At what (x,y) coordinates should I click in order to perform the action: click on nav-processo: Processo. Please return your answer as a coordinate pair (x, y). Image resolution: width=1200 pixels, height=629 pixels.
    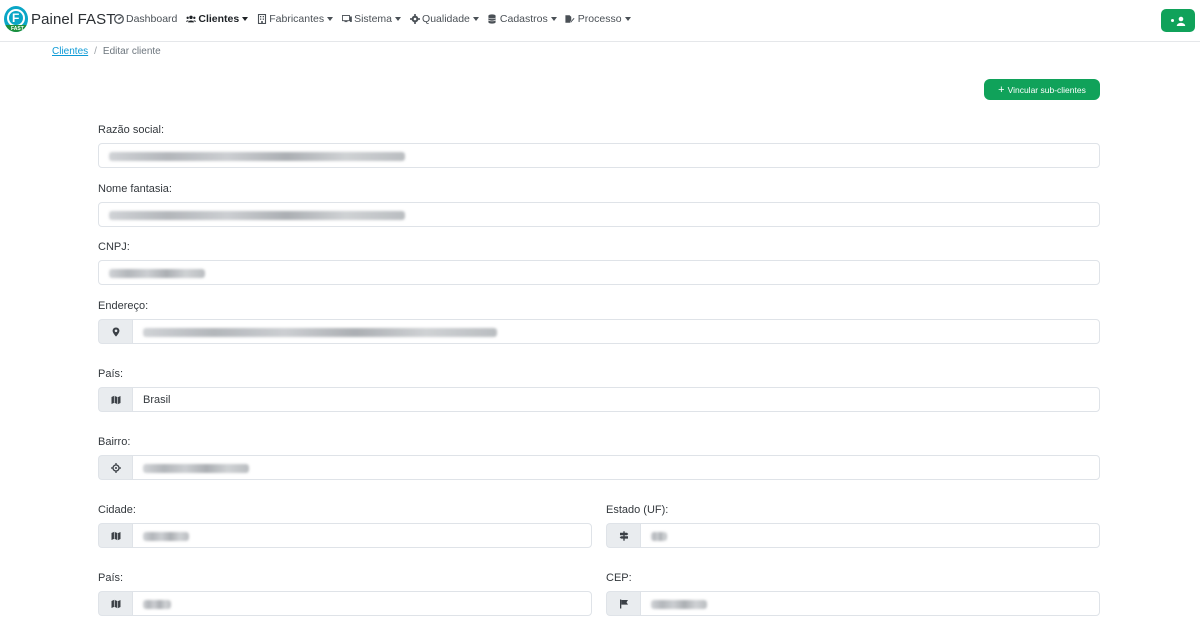
    Looking at the image, I should click on (598, 19).